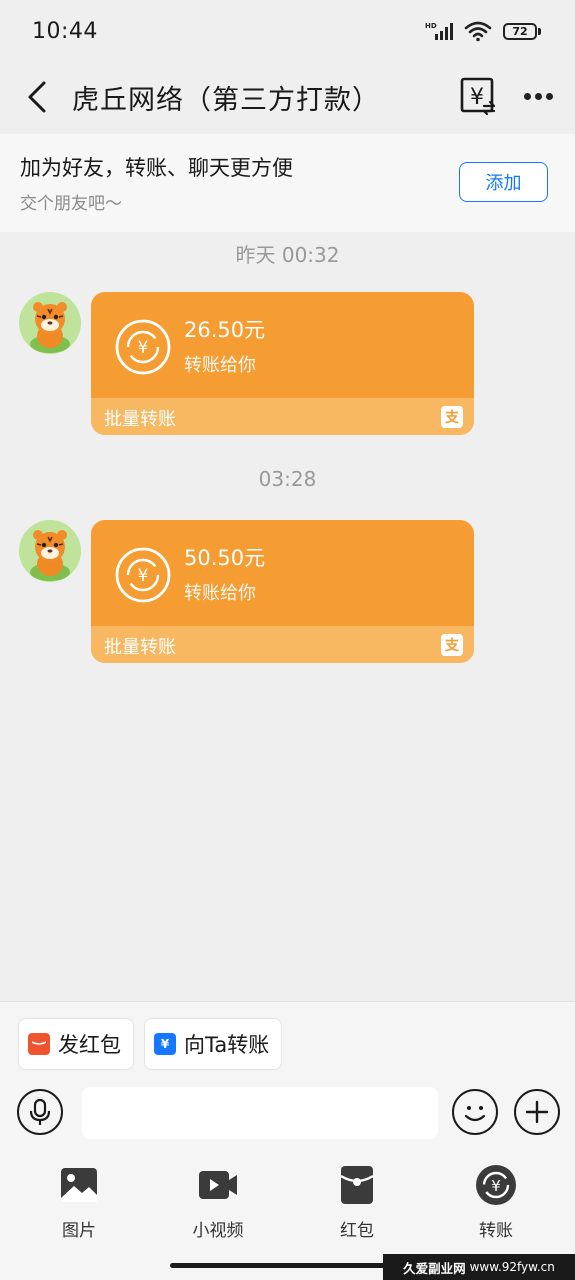 The height and width of the screenshot is (1280, 575). Describe the element at coordinates (478, 31) in the screenshot. I see `wifi-icon` at that location.